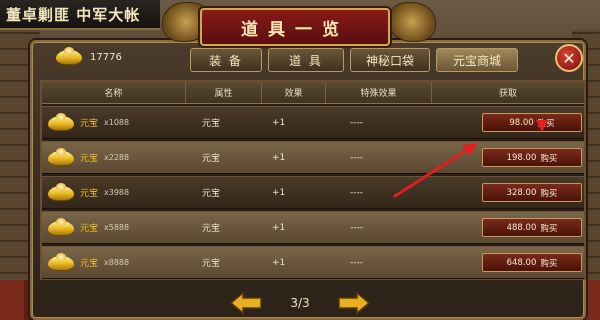 This screenshot has width=600, height=320. I want to click on prev-page-button, so click(245, 303).